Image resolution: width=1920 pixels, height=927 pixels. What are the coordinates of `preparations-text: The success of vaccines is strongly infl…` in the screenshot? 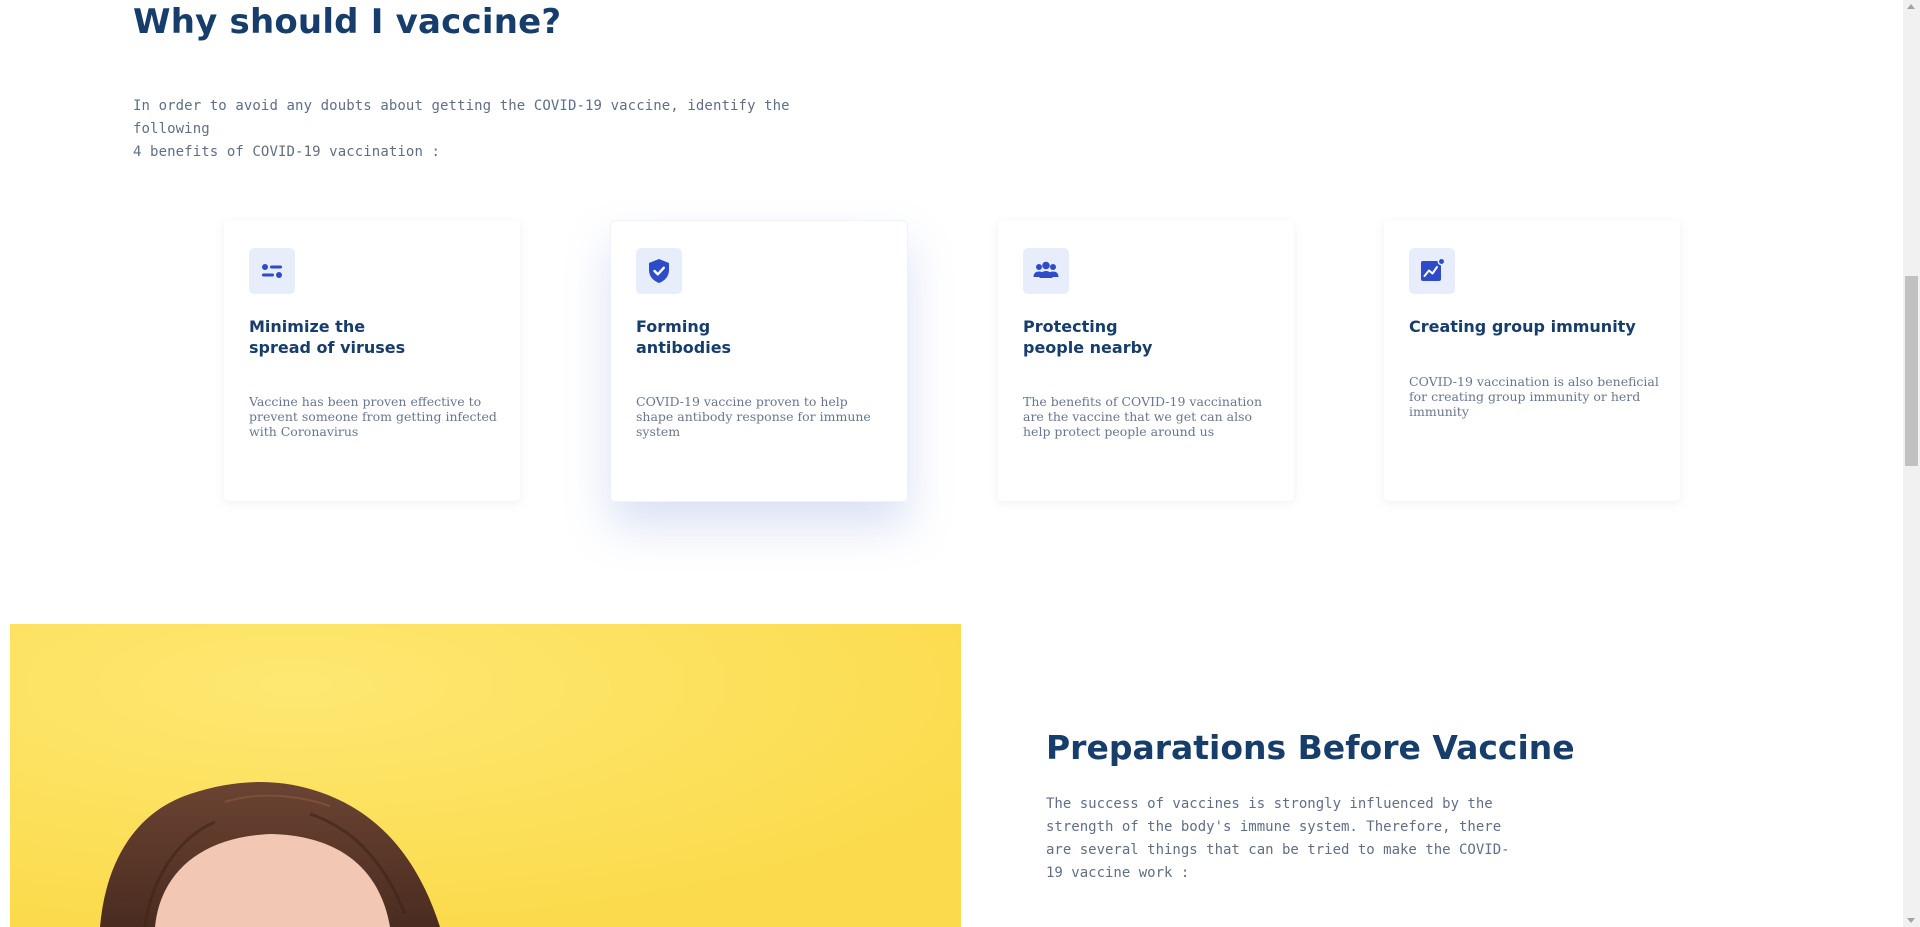 It's located at (1278, 838).